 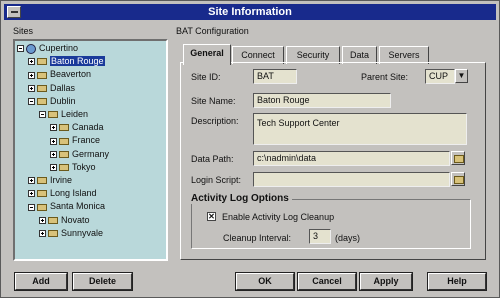 I want to click on tree-item-label: Long Island, so click(x=73, y=193).